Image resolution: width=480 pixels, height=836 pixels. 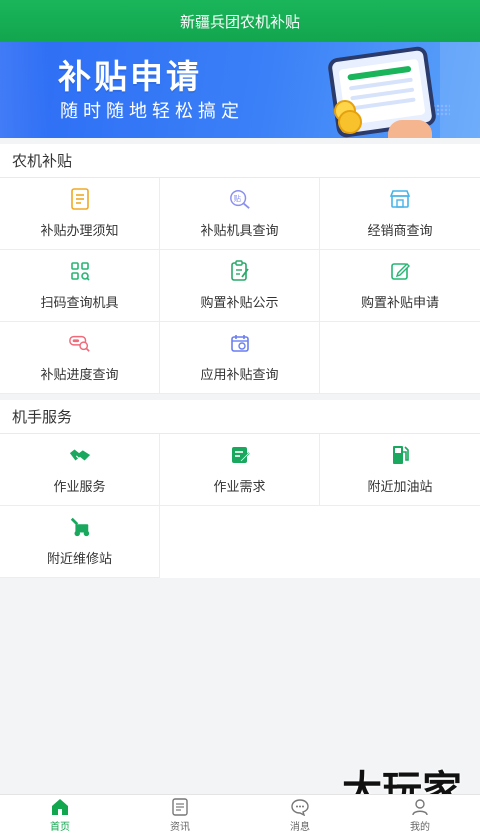 I want to click on document-icon, so click(x=80, y=199).